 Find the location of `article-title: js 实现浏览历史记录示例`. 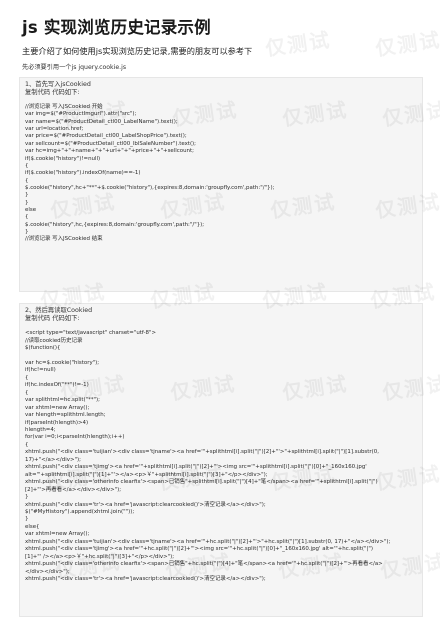

article-title: js 实现浏览历史记录示例 is located at coordinates (116, 27).